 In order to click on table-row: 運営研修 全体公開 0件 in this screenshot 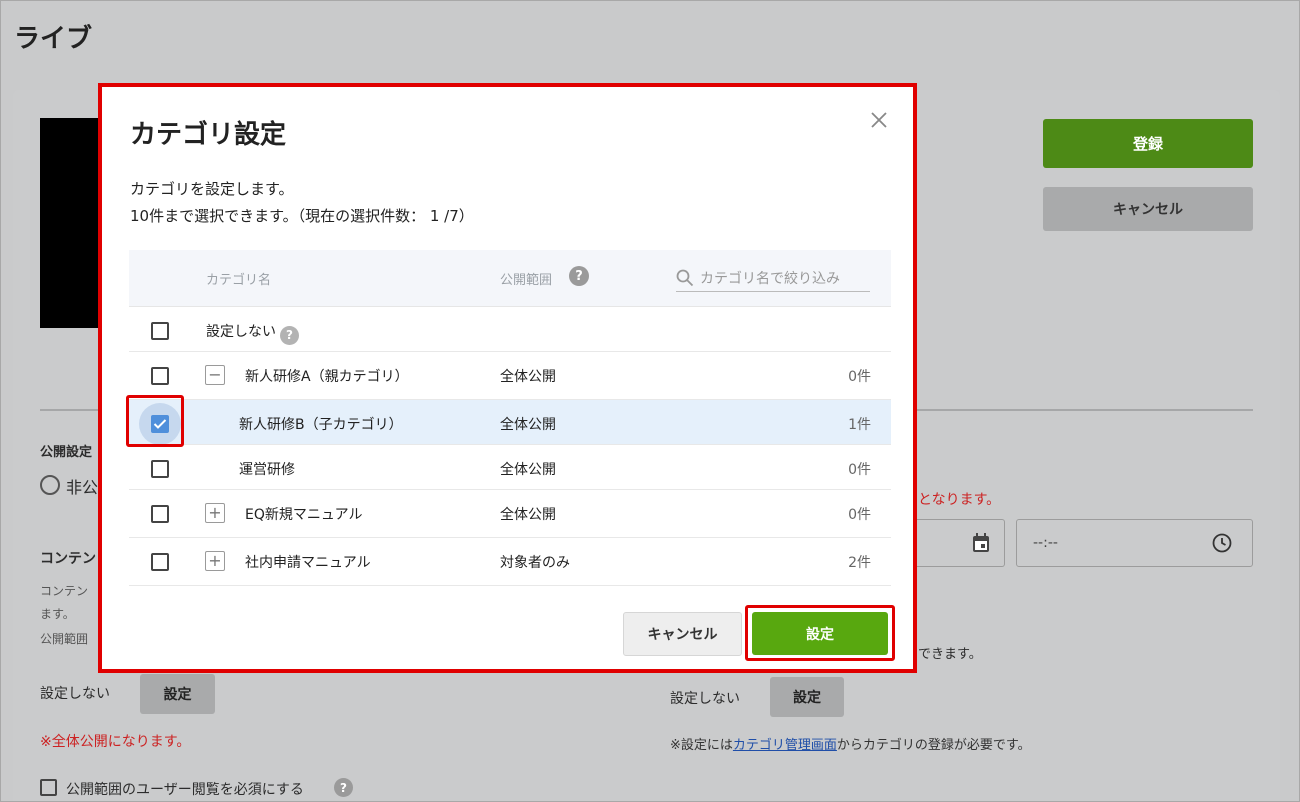, I will do `click(510, 467)`.